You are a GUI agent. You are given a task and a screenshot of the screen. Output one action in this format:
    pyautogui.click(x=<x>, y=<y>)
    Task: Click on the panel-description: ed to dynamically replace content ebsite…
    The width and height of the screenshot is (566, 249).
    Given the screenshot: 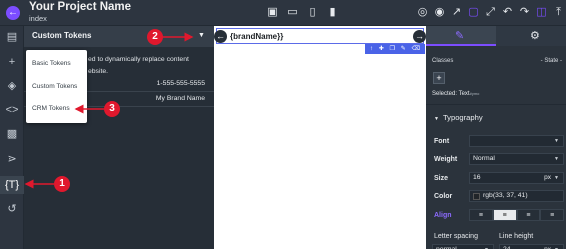 What is the action you would take?
    pyautogui.click(x=138, y=65)
    